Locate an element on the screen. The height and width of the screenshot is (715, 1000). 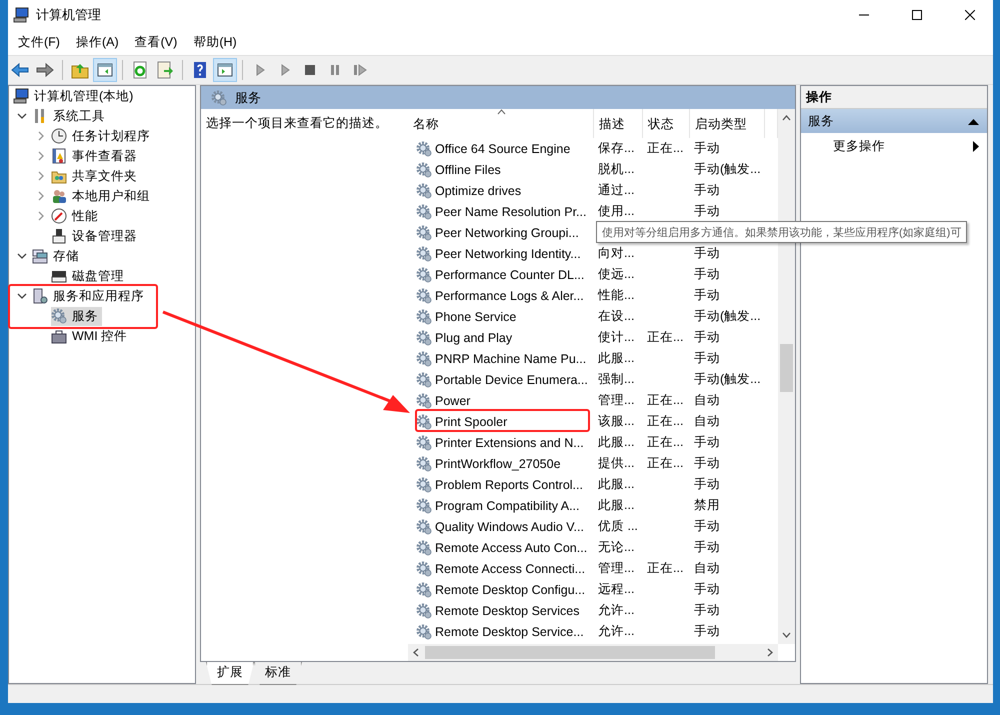
menu-item: 操作(A) is located at coordinates (97, 42).